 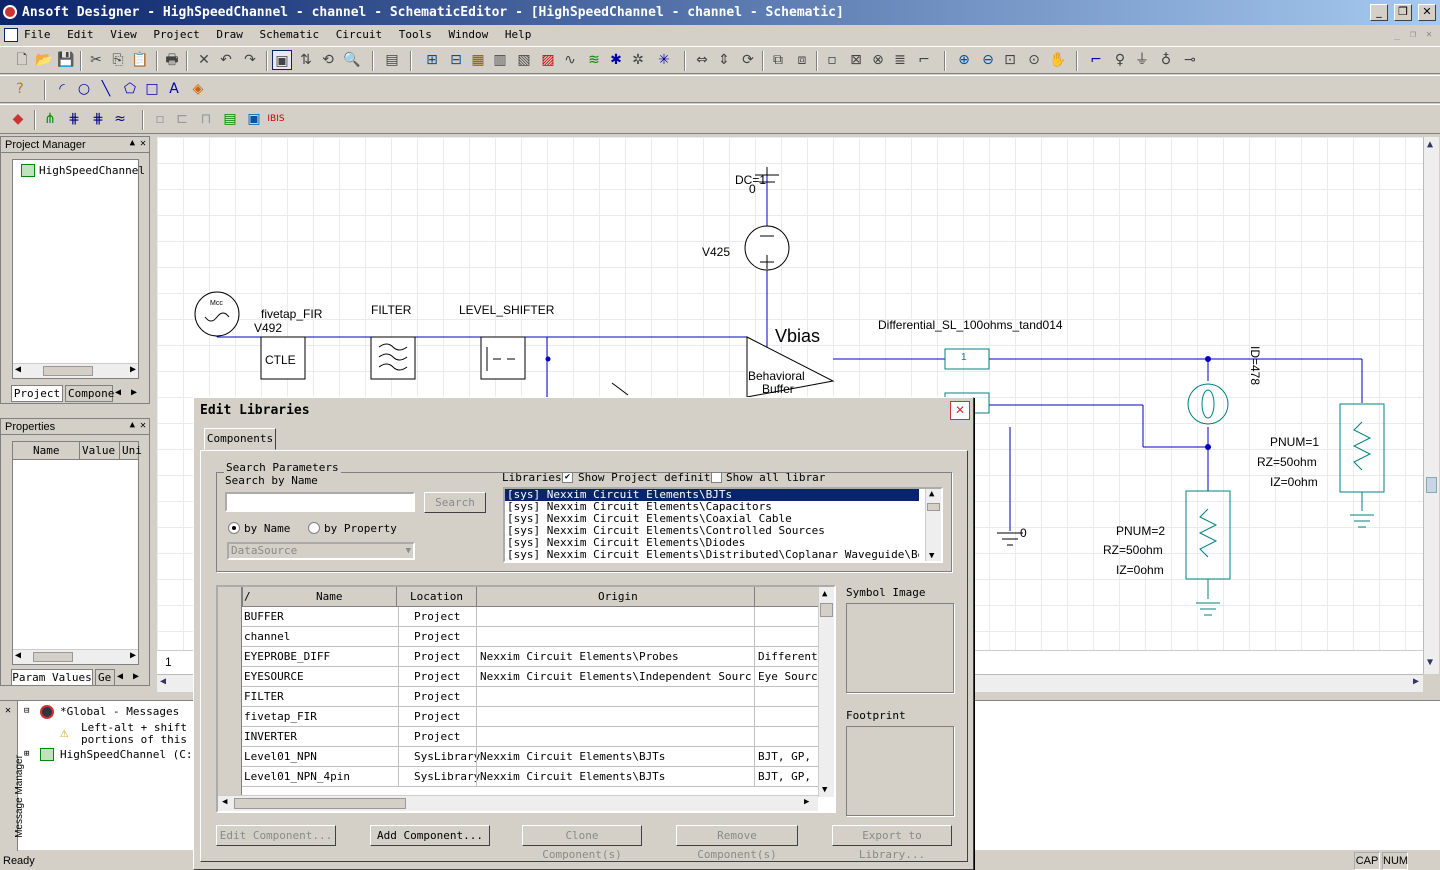 What do you see at coordinates (120, 676) in the screenshot?
I see `tab-left-icon: ◀` at bounding box center [120, 676].